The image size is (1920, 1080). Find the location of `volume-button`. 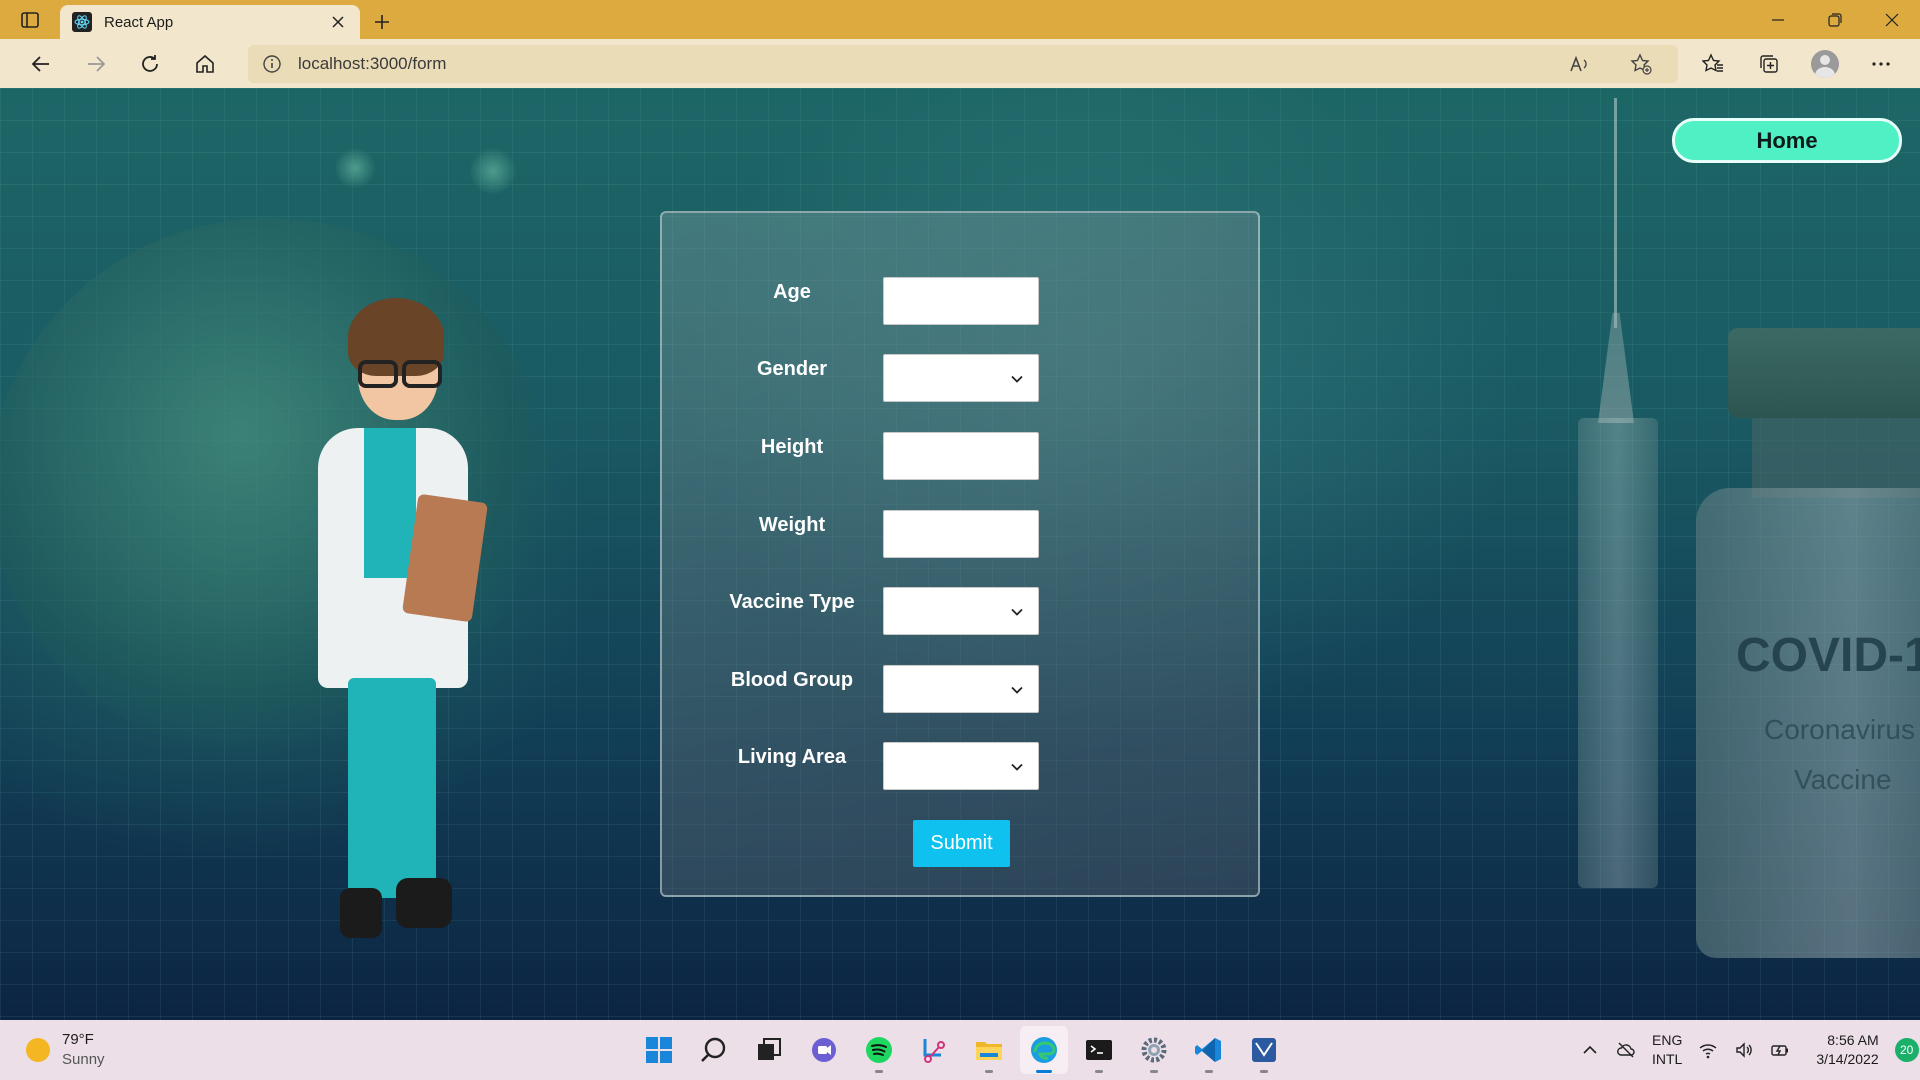

volume-button is located at coordinates (1744, 1050).